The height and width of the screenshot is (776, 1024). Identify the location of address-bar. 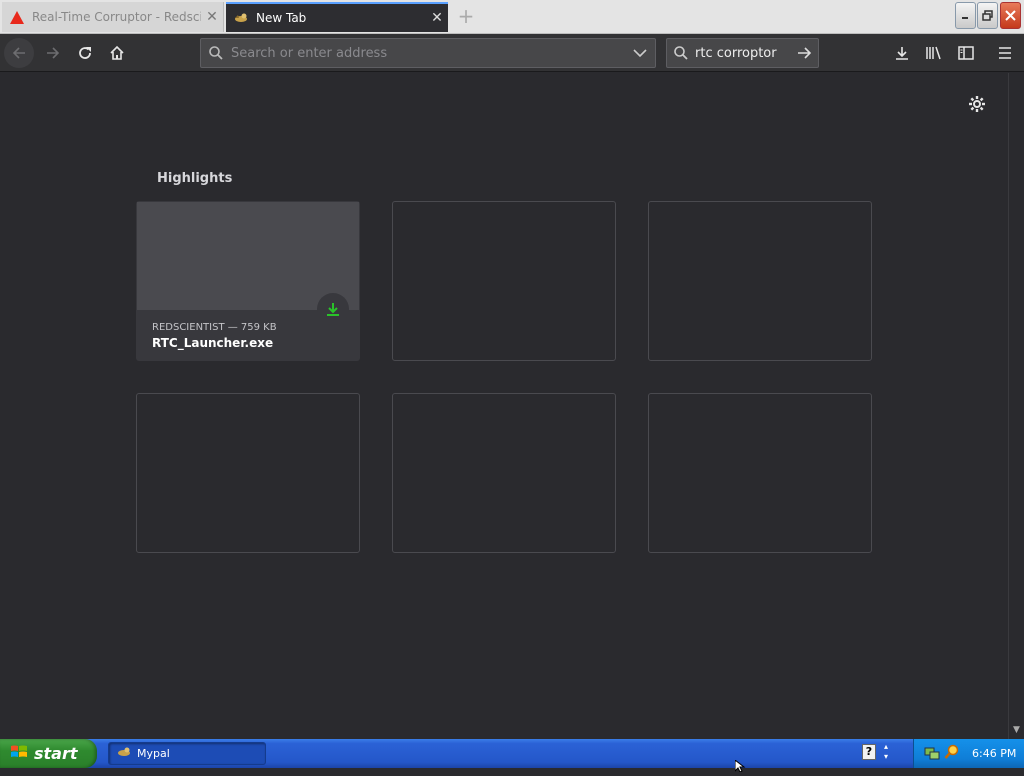
(428, 53).